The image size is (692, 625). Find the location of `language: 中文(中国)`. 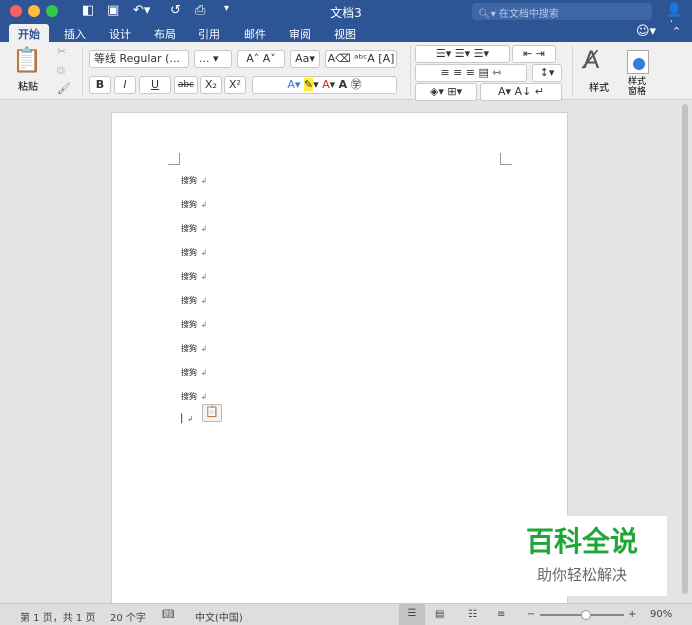

language: 中文(中国) is located at coordinates (219, 616).